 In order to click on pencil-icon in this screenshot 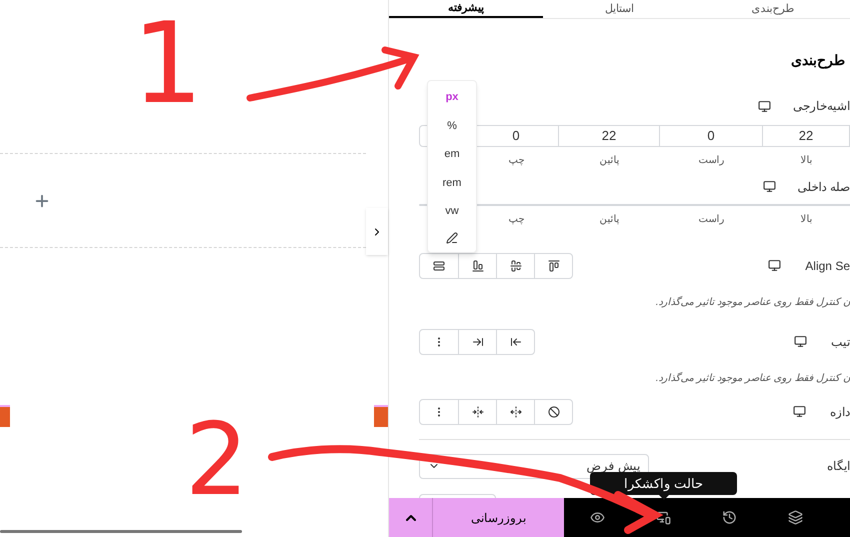, I will do `click(452, 238)`.